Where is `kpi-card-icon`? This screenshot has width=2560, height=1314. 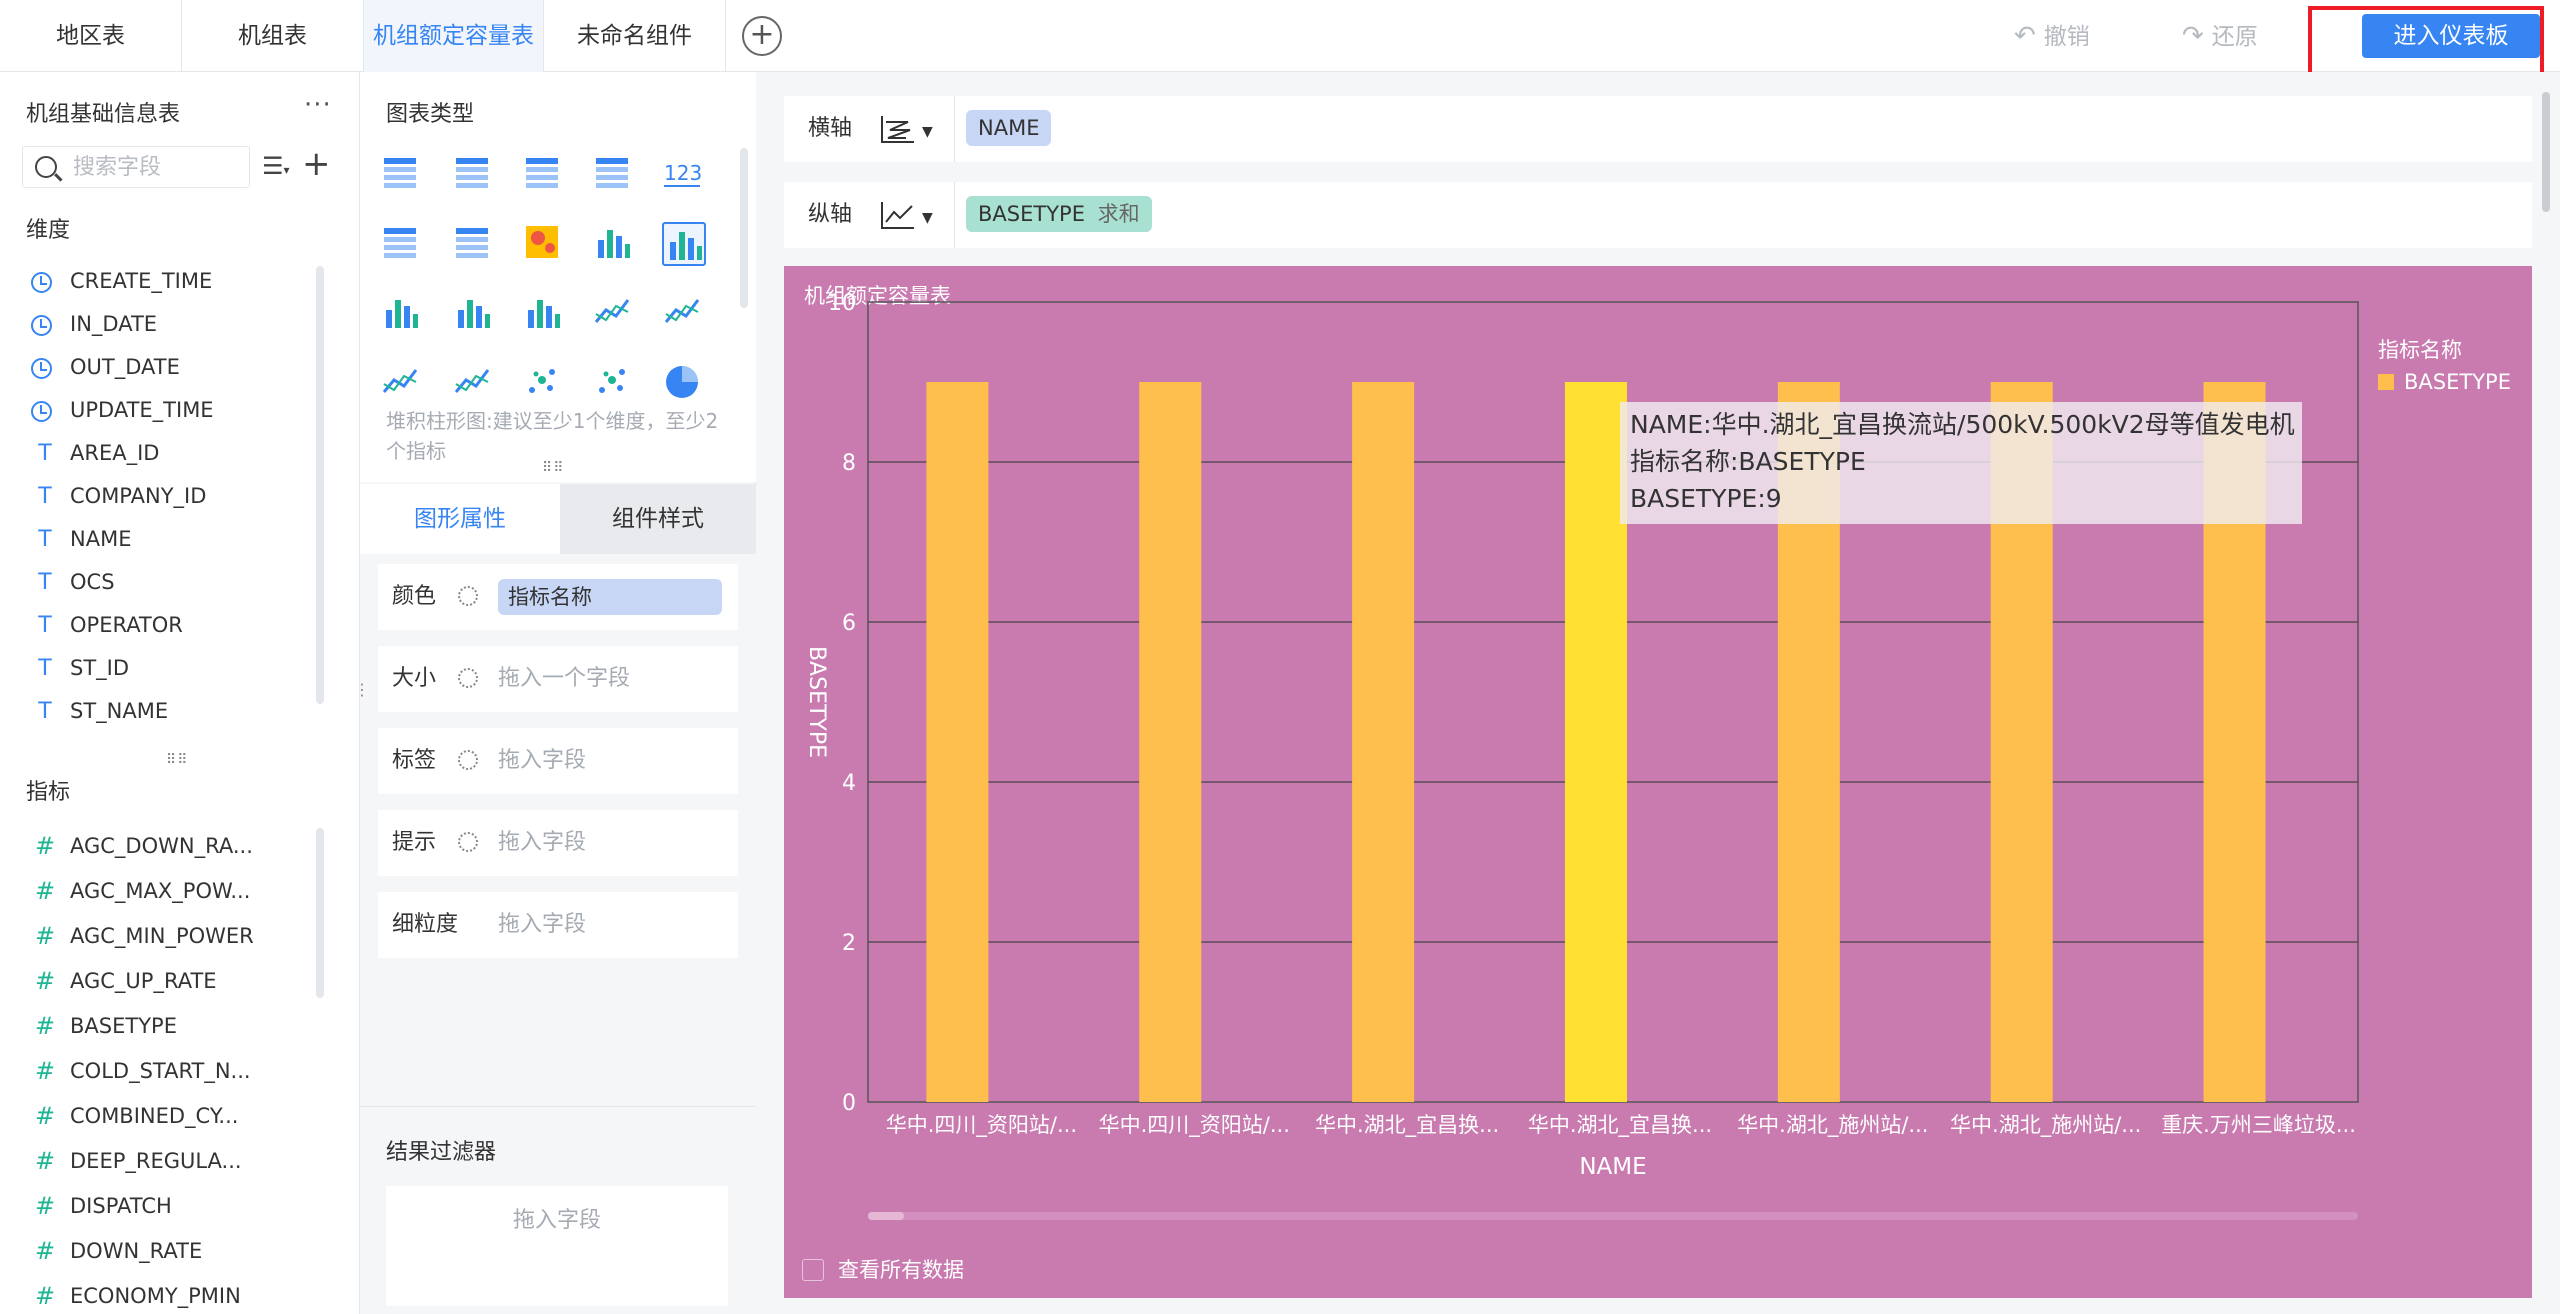
kpi-card-icon is located at coordinates (474, 244).